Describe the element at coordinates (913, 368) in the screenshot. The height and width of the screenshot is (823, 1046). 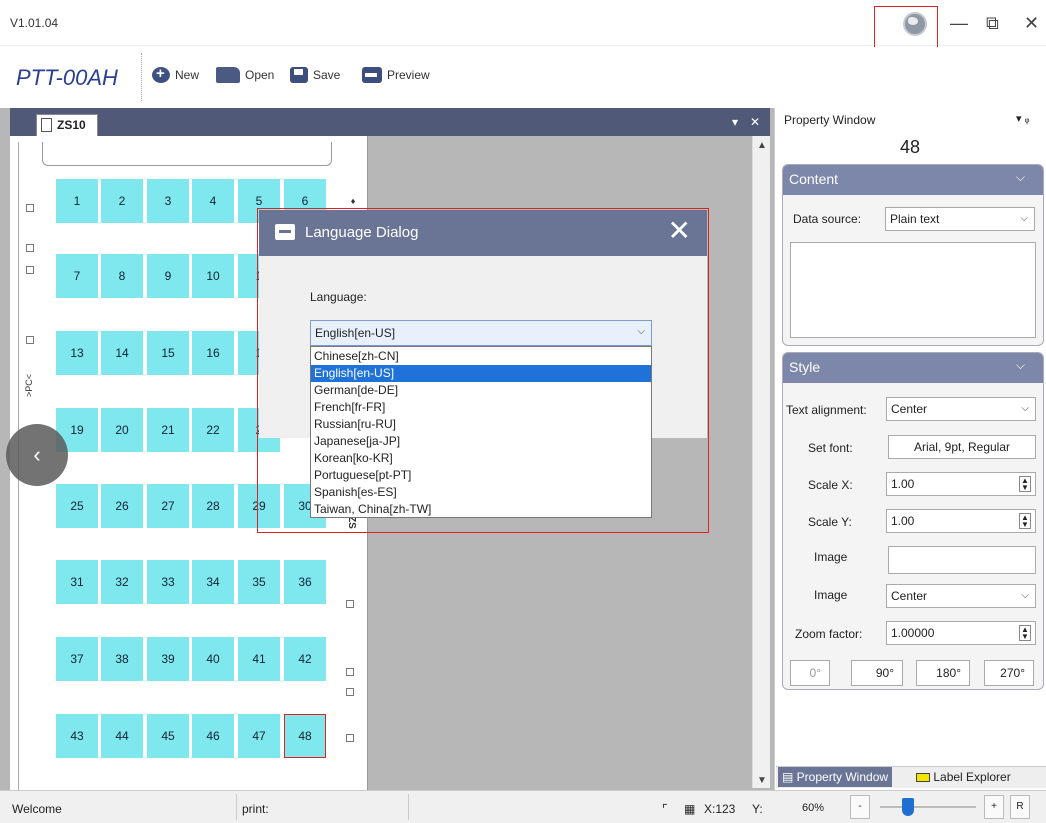
I see `style-panel-header: Style ⌵` at that location.